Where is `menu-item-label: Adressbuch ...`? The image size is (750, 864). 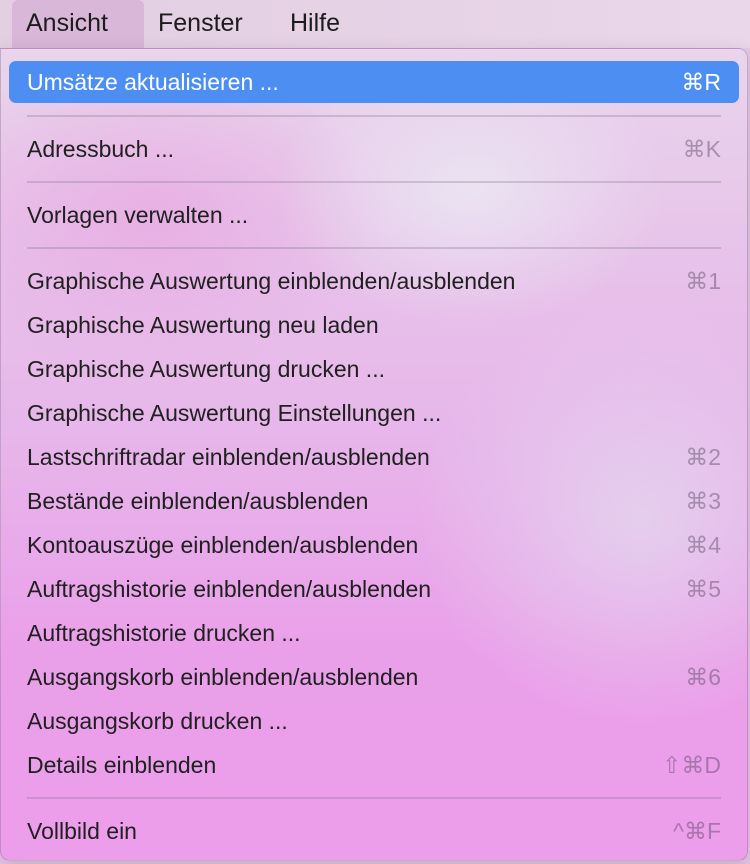 menu-item-label: Adressbuch ... is located at coordinates (101, 149).